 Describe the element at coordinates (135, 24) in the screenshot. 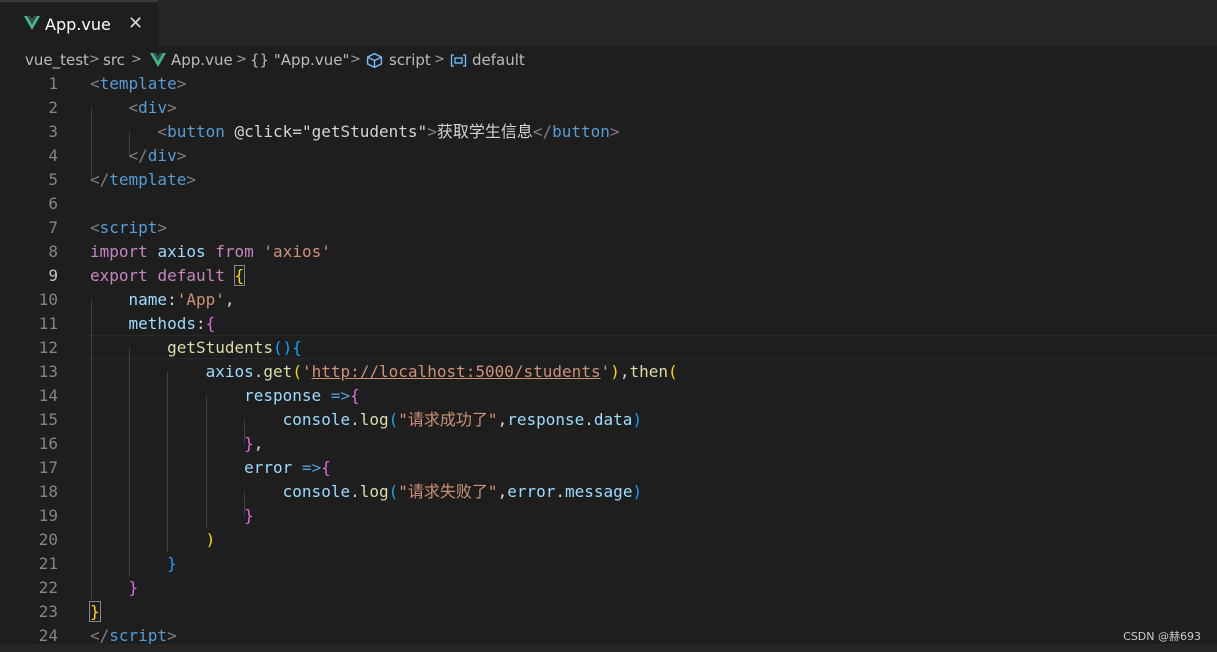

I see `close-icon: ✕` at that location.